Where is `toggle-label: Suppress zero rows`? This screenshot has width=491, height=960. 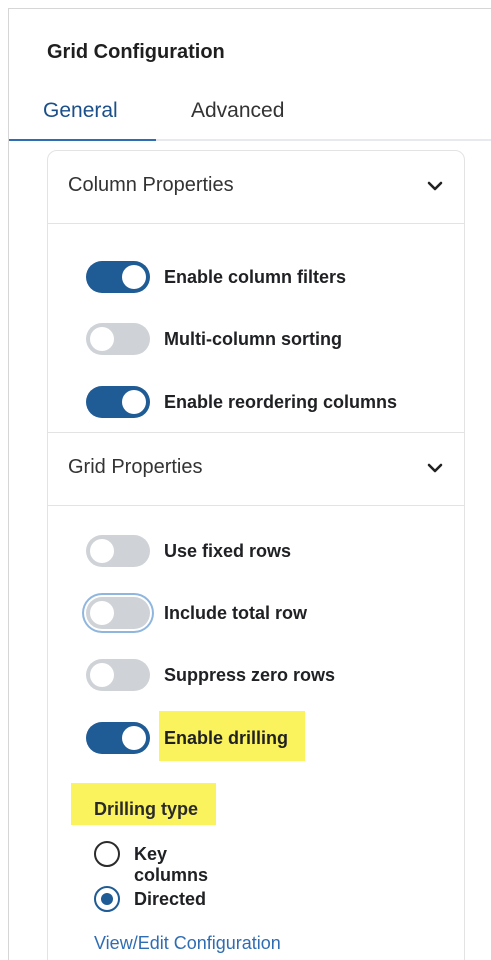
toggle-label: Suppress zero rows is located at coordinates (250, 675).